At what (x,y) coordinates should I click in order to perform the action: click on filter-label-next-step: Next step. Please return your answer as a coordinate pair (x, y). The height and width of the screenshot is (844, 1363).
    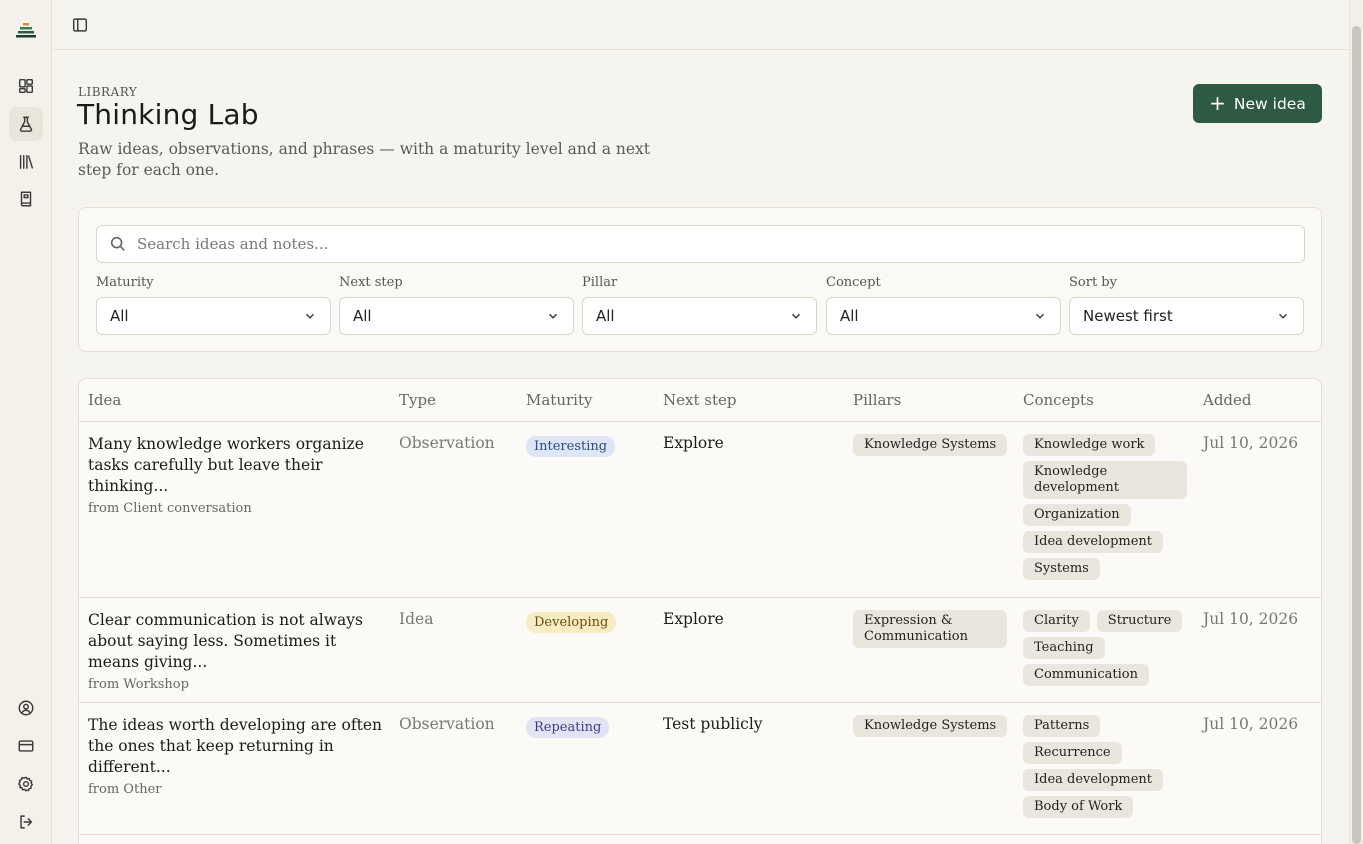
    Looking at the image, I should click on (371, 282).